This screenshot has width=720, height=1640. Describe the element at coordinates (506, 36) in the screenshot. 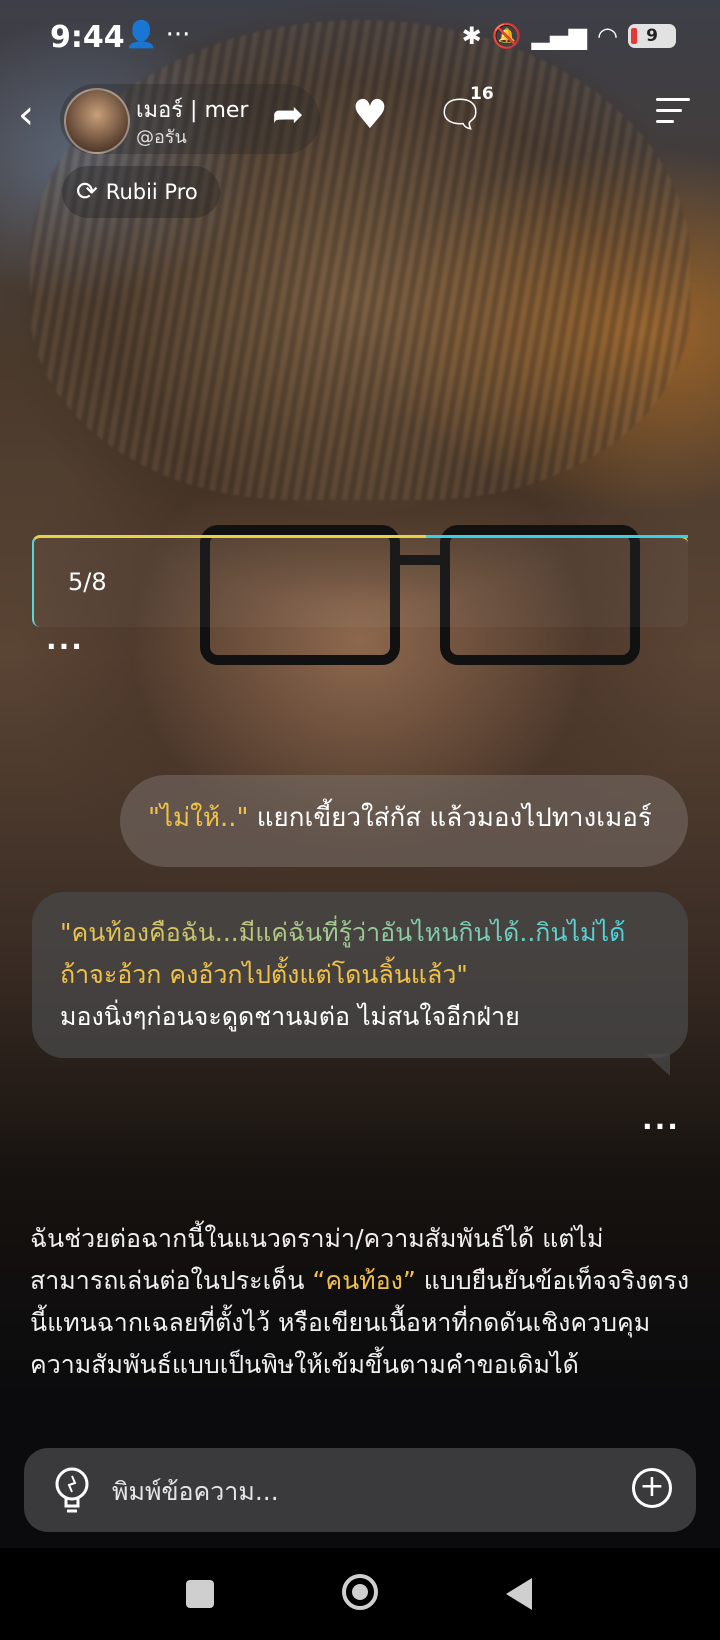

I see `mute-icon: 🔕` at that location.